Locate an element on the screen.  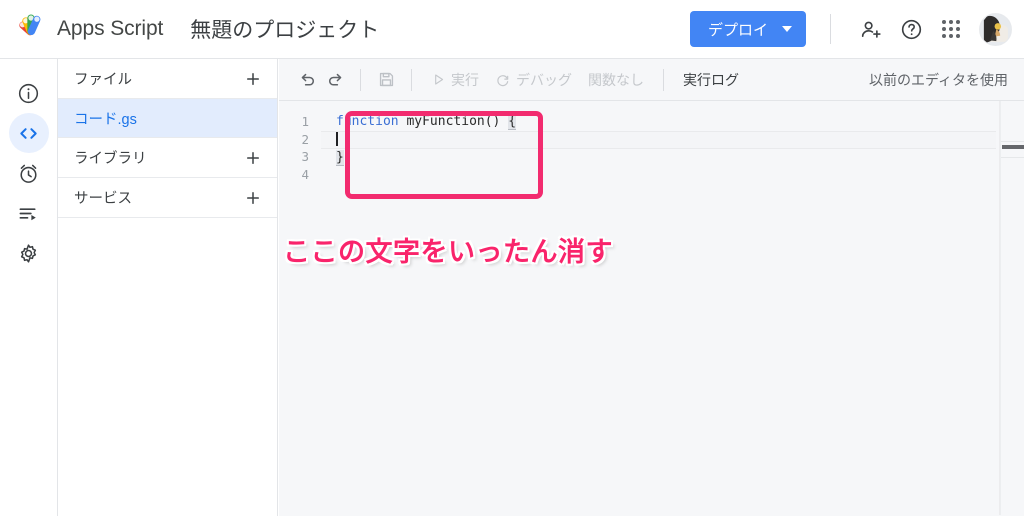
gear-icon is located at coordinates (28, 253).